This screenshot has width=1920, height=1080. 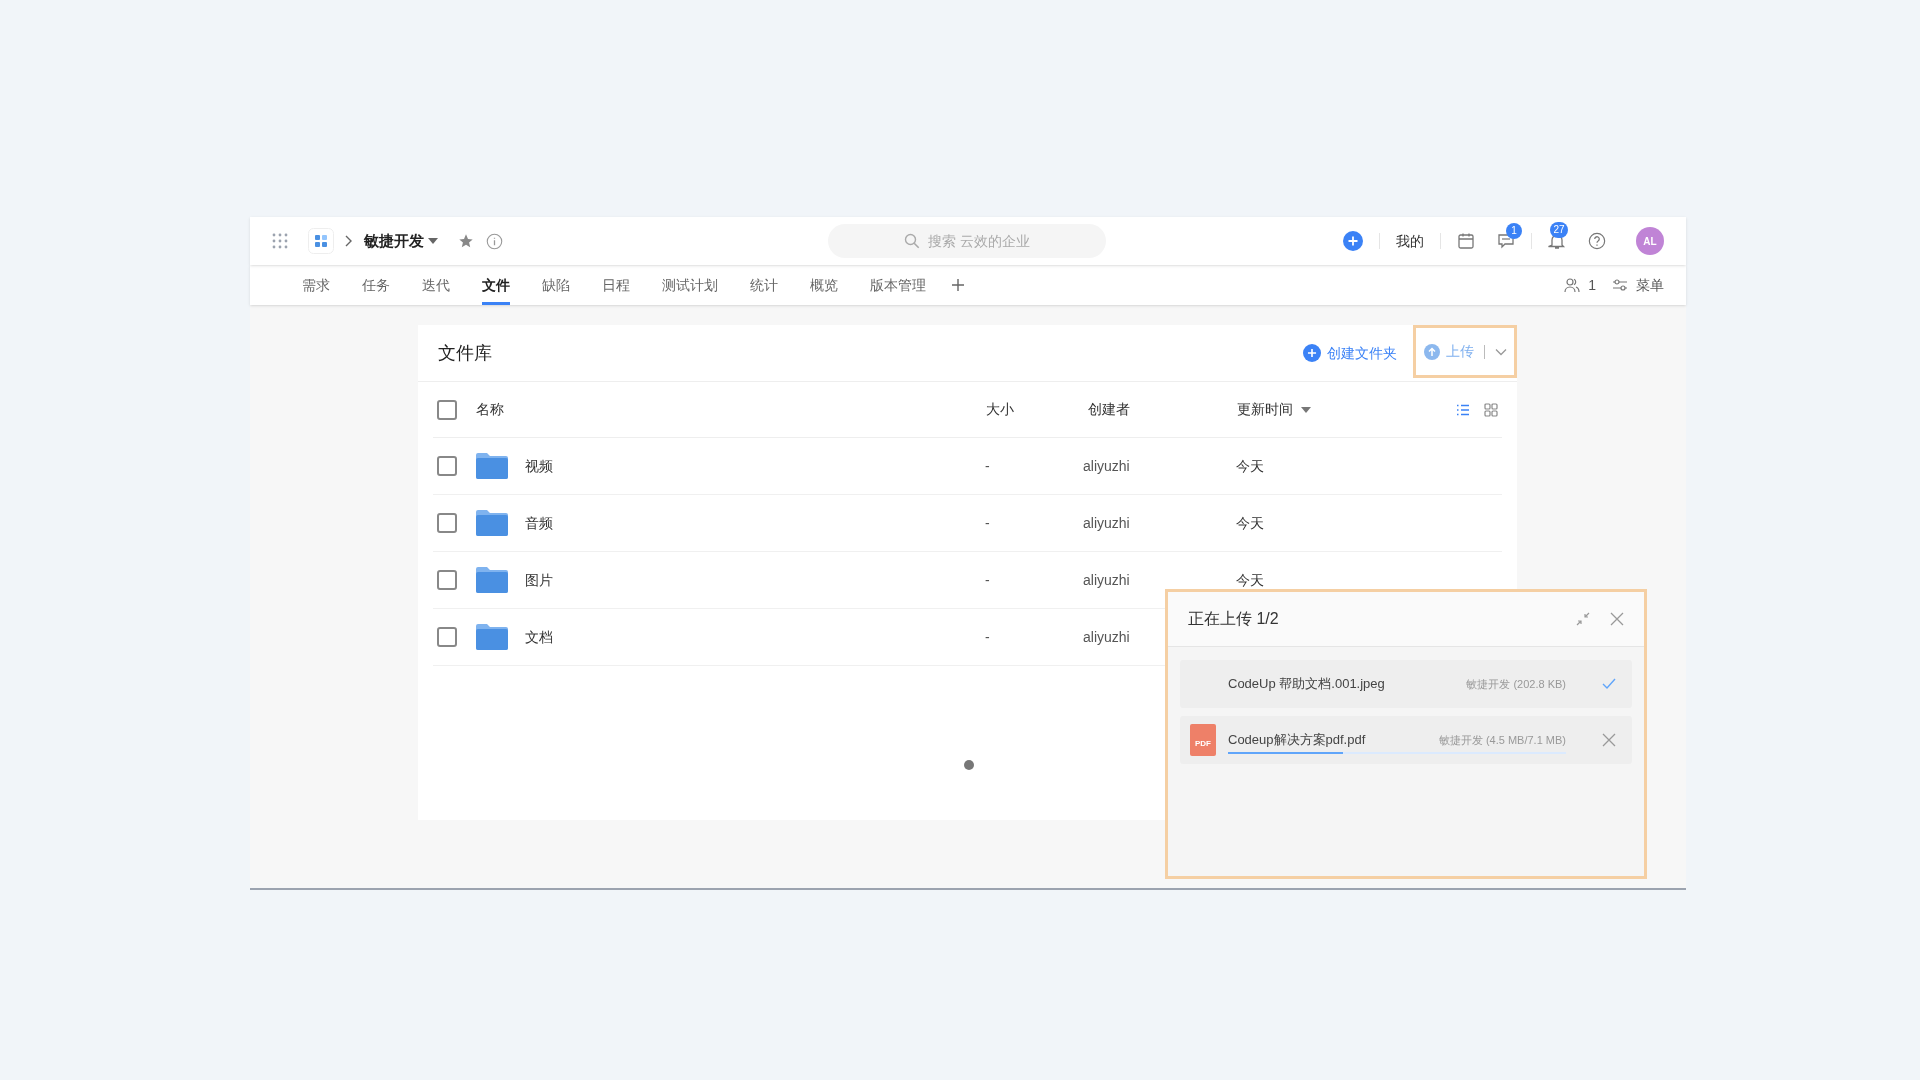 What do you see at coordinates (1516, 684) in the screenshot?
I see `file-meta: 敏捷开发 (202.8 KB)` at bounding box center [1516, 684].